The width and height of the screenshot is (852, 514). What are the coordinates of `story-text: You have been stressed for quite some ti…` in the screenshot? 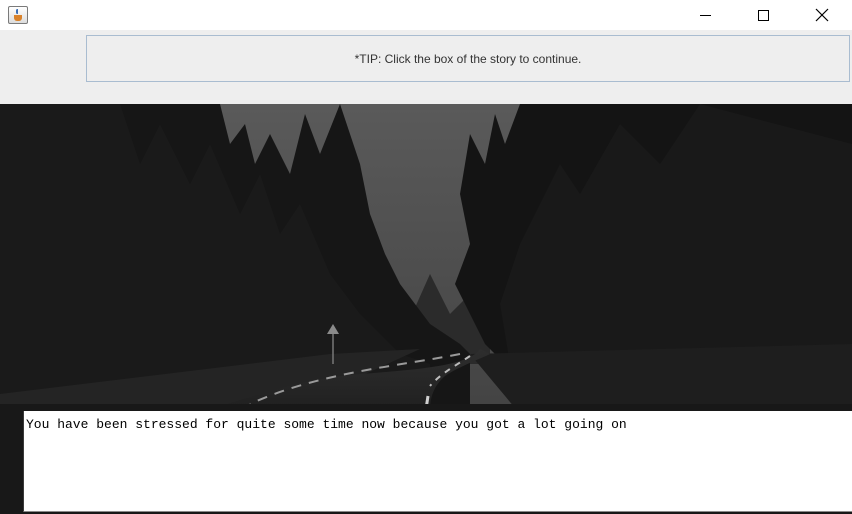 It's located at (326, 424).